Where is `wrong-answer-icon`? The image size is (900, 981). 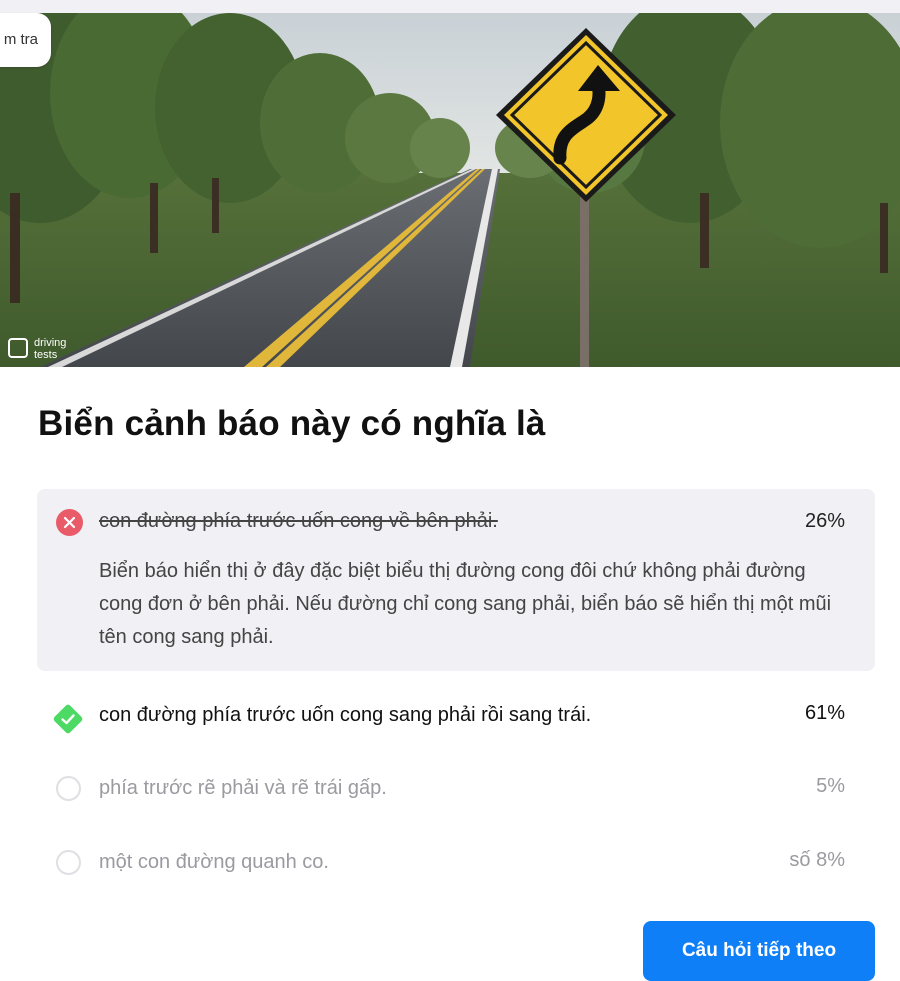 wrong-answer-icon is located at coordinates (69, 522).